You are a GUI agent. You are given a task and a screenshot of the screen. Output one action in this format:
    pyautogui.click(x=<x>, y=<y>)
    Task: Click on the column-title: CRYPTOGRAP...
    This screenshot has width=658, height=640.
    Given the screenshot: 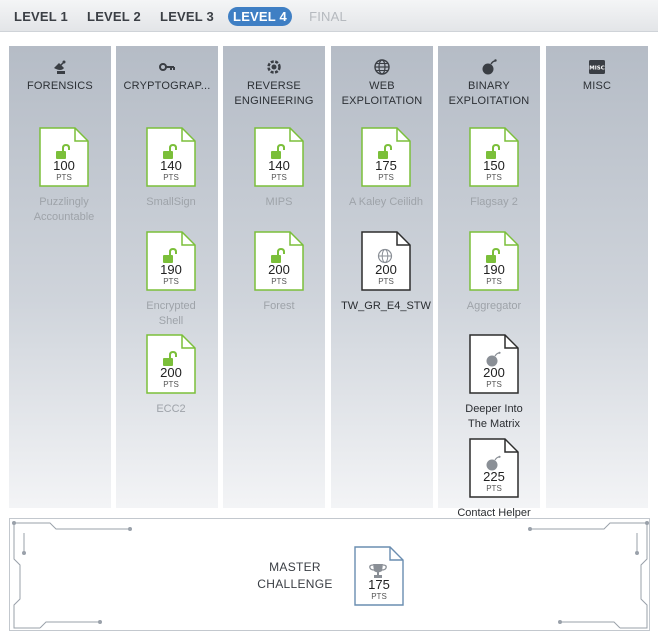 What is the action you would take?
    pyautogui.click(x=167, y=86)
    